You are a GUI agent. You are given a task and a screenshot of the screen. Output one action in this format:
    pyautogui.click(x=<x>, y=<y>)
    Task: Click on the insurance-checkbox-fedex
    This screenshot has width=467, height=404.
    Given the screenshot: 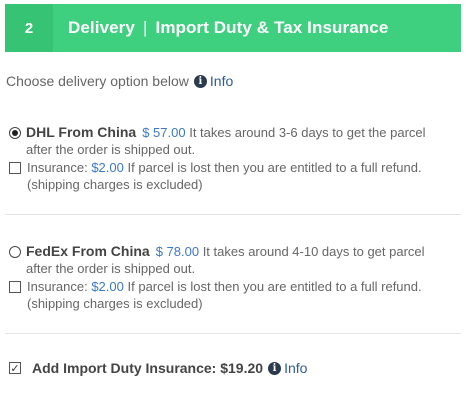 What is the action you would take?
    pyautogui.click(x=15, y=287)
    